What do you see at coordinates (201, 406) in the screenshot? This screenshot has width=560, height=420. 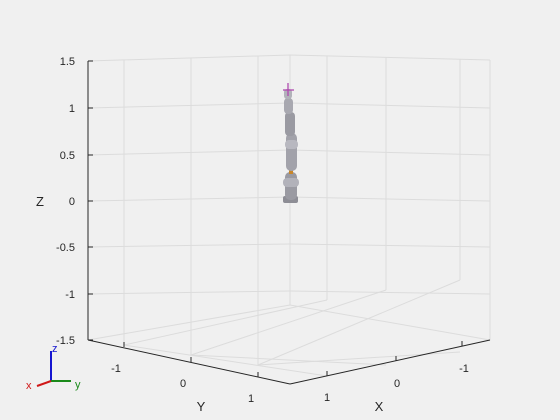 I see `y-axis-label: Y` at bounding box center [201, 406].